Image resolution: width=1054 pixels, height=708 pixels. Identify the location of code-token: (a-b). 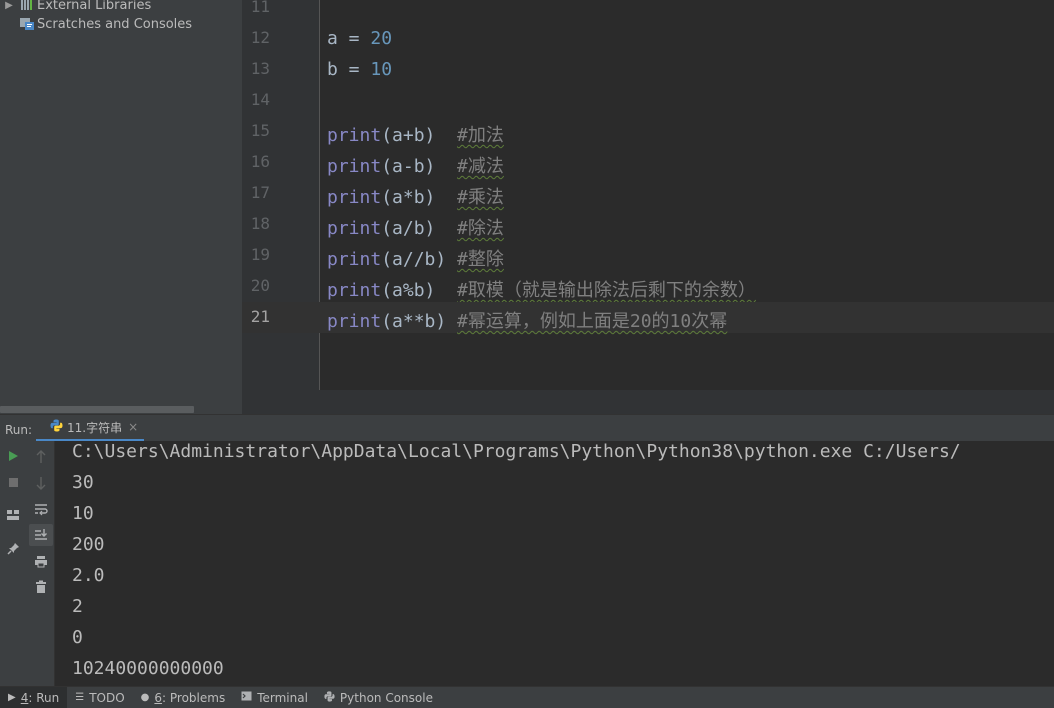
(419, 166).